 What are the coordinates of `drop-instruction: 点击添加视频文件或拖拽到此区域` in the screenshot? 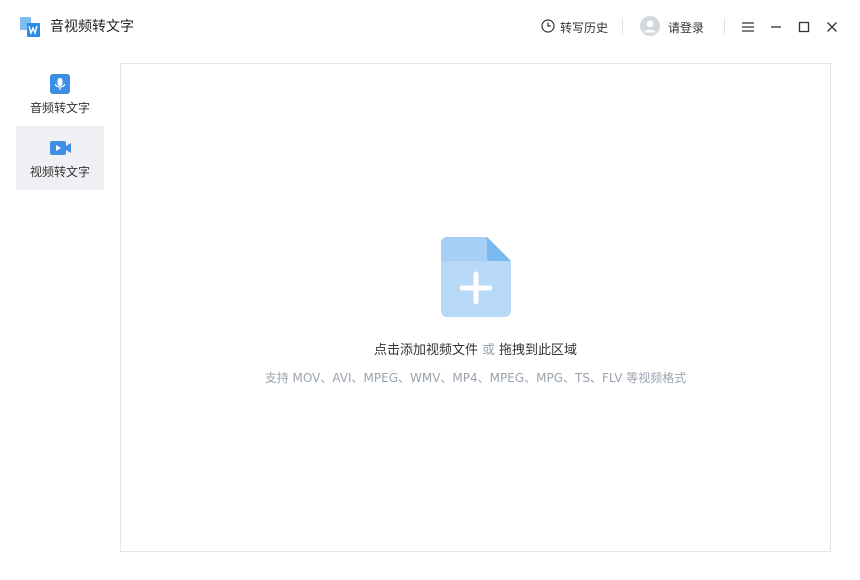 It's located at (475, 351).